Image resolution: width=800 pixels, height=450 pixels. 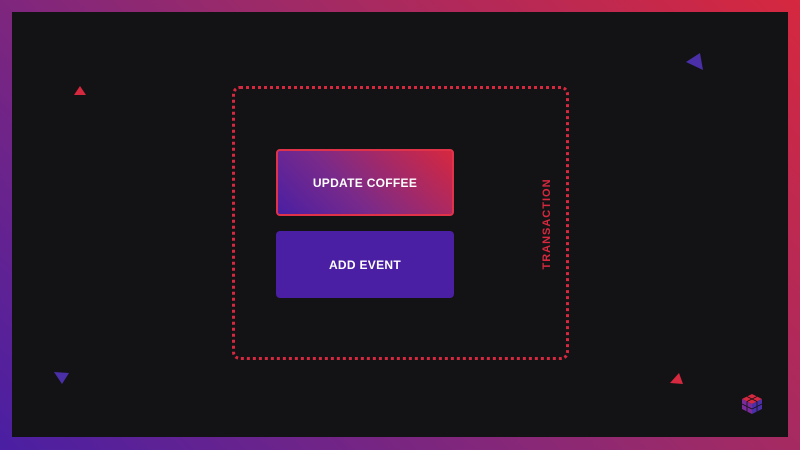 I want to click on update-coffee-label: UPDATE COFFEE, so click(x=365, y=182).